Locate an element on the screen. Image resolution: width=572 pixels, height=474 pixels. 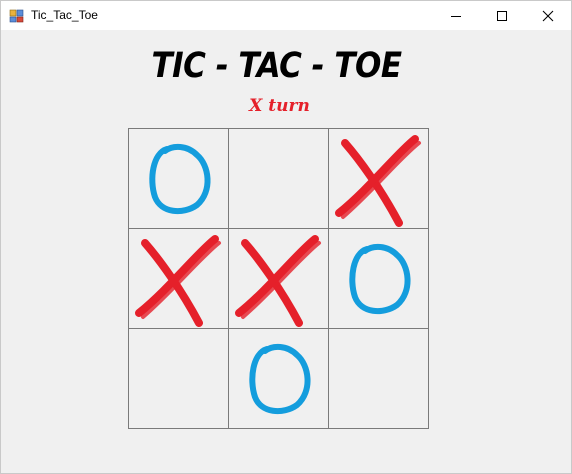
minimize-icon is located at coordinates (456, 16).